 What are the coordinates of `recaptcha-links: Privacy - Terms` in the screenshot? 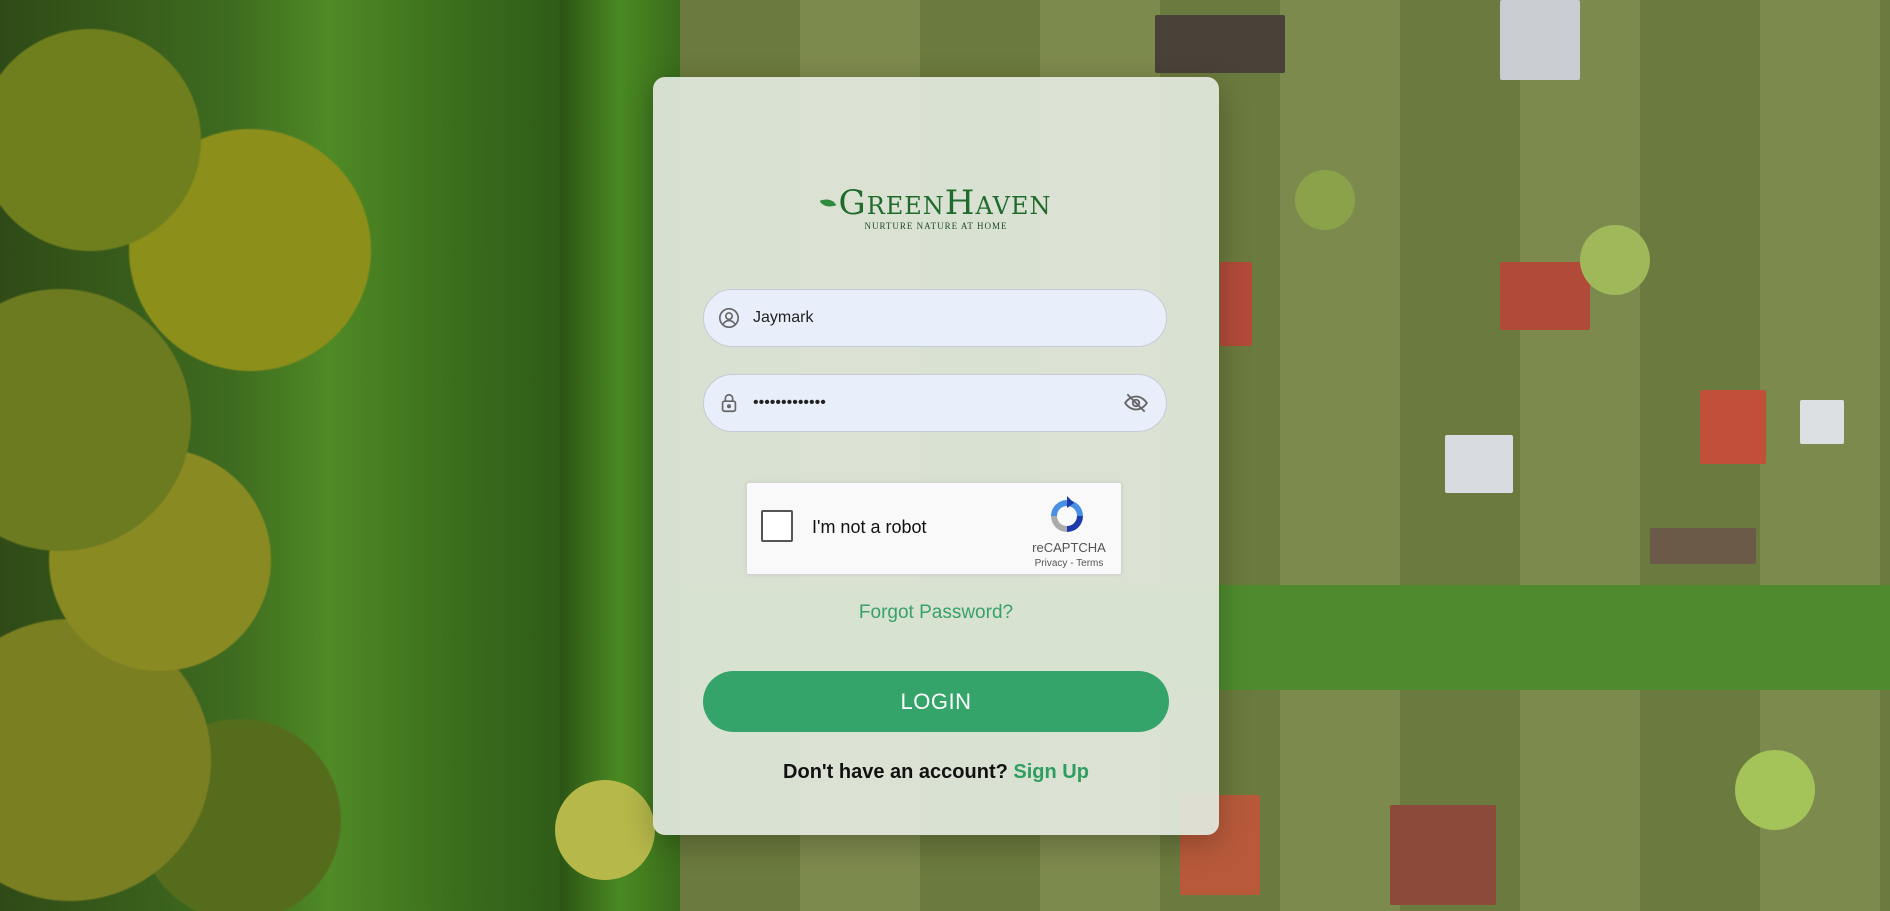 It's located at (1069, 563).